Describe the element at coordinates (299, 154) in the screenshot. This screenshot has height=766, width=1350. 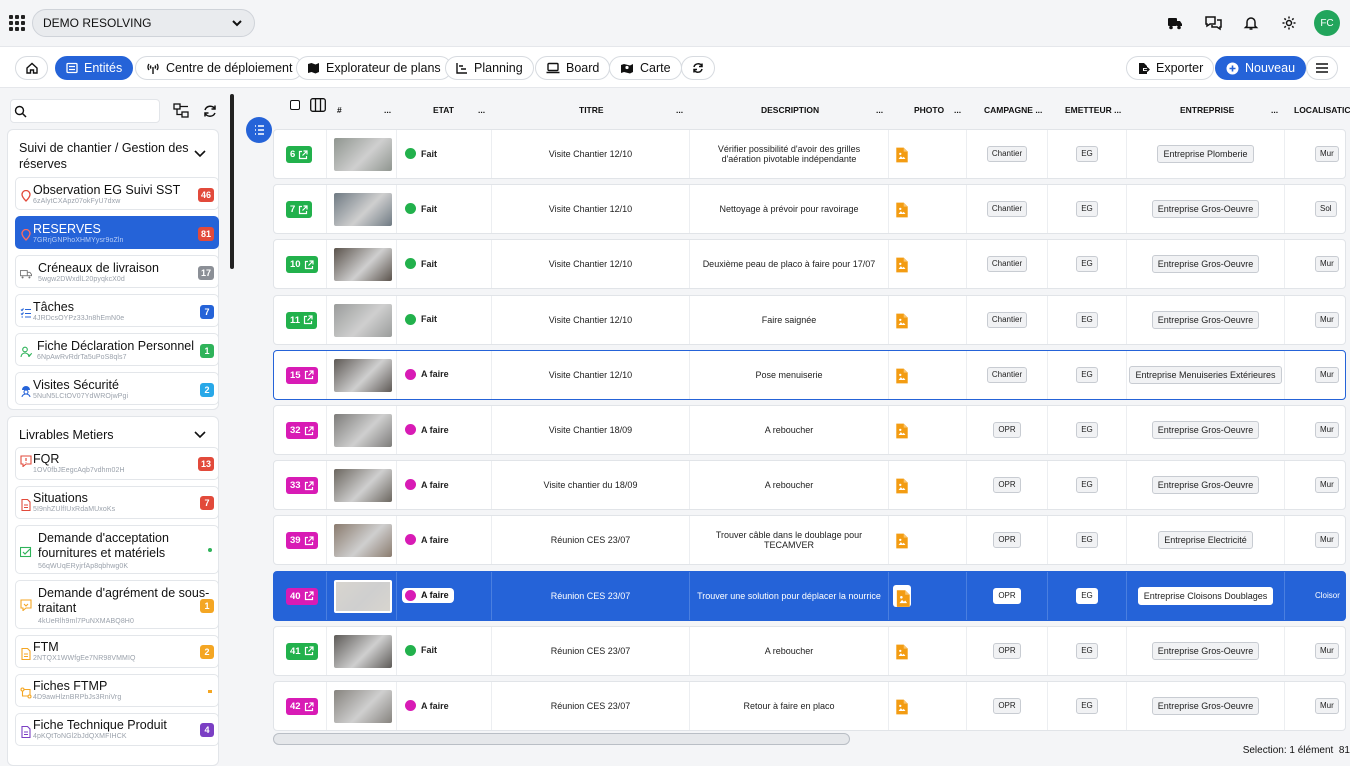
I see `row-number-tag: 6` at that location.